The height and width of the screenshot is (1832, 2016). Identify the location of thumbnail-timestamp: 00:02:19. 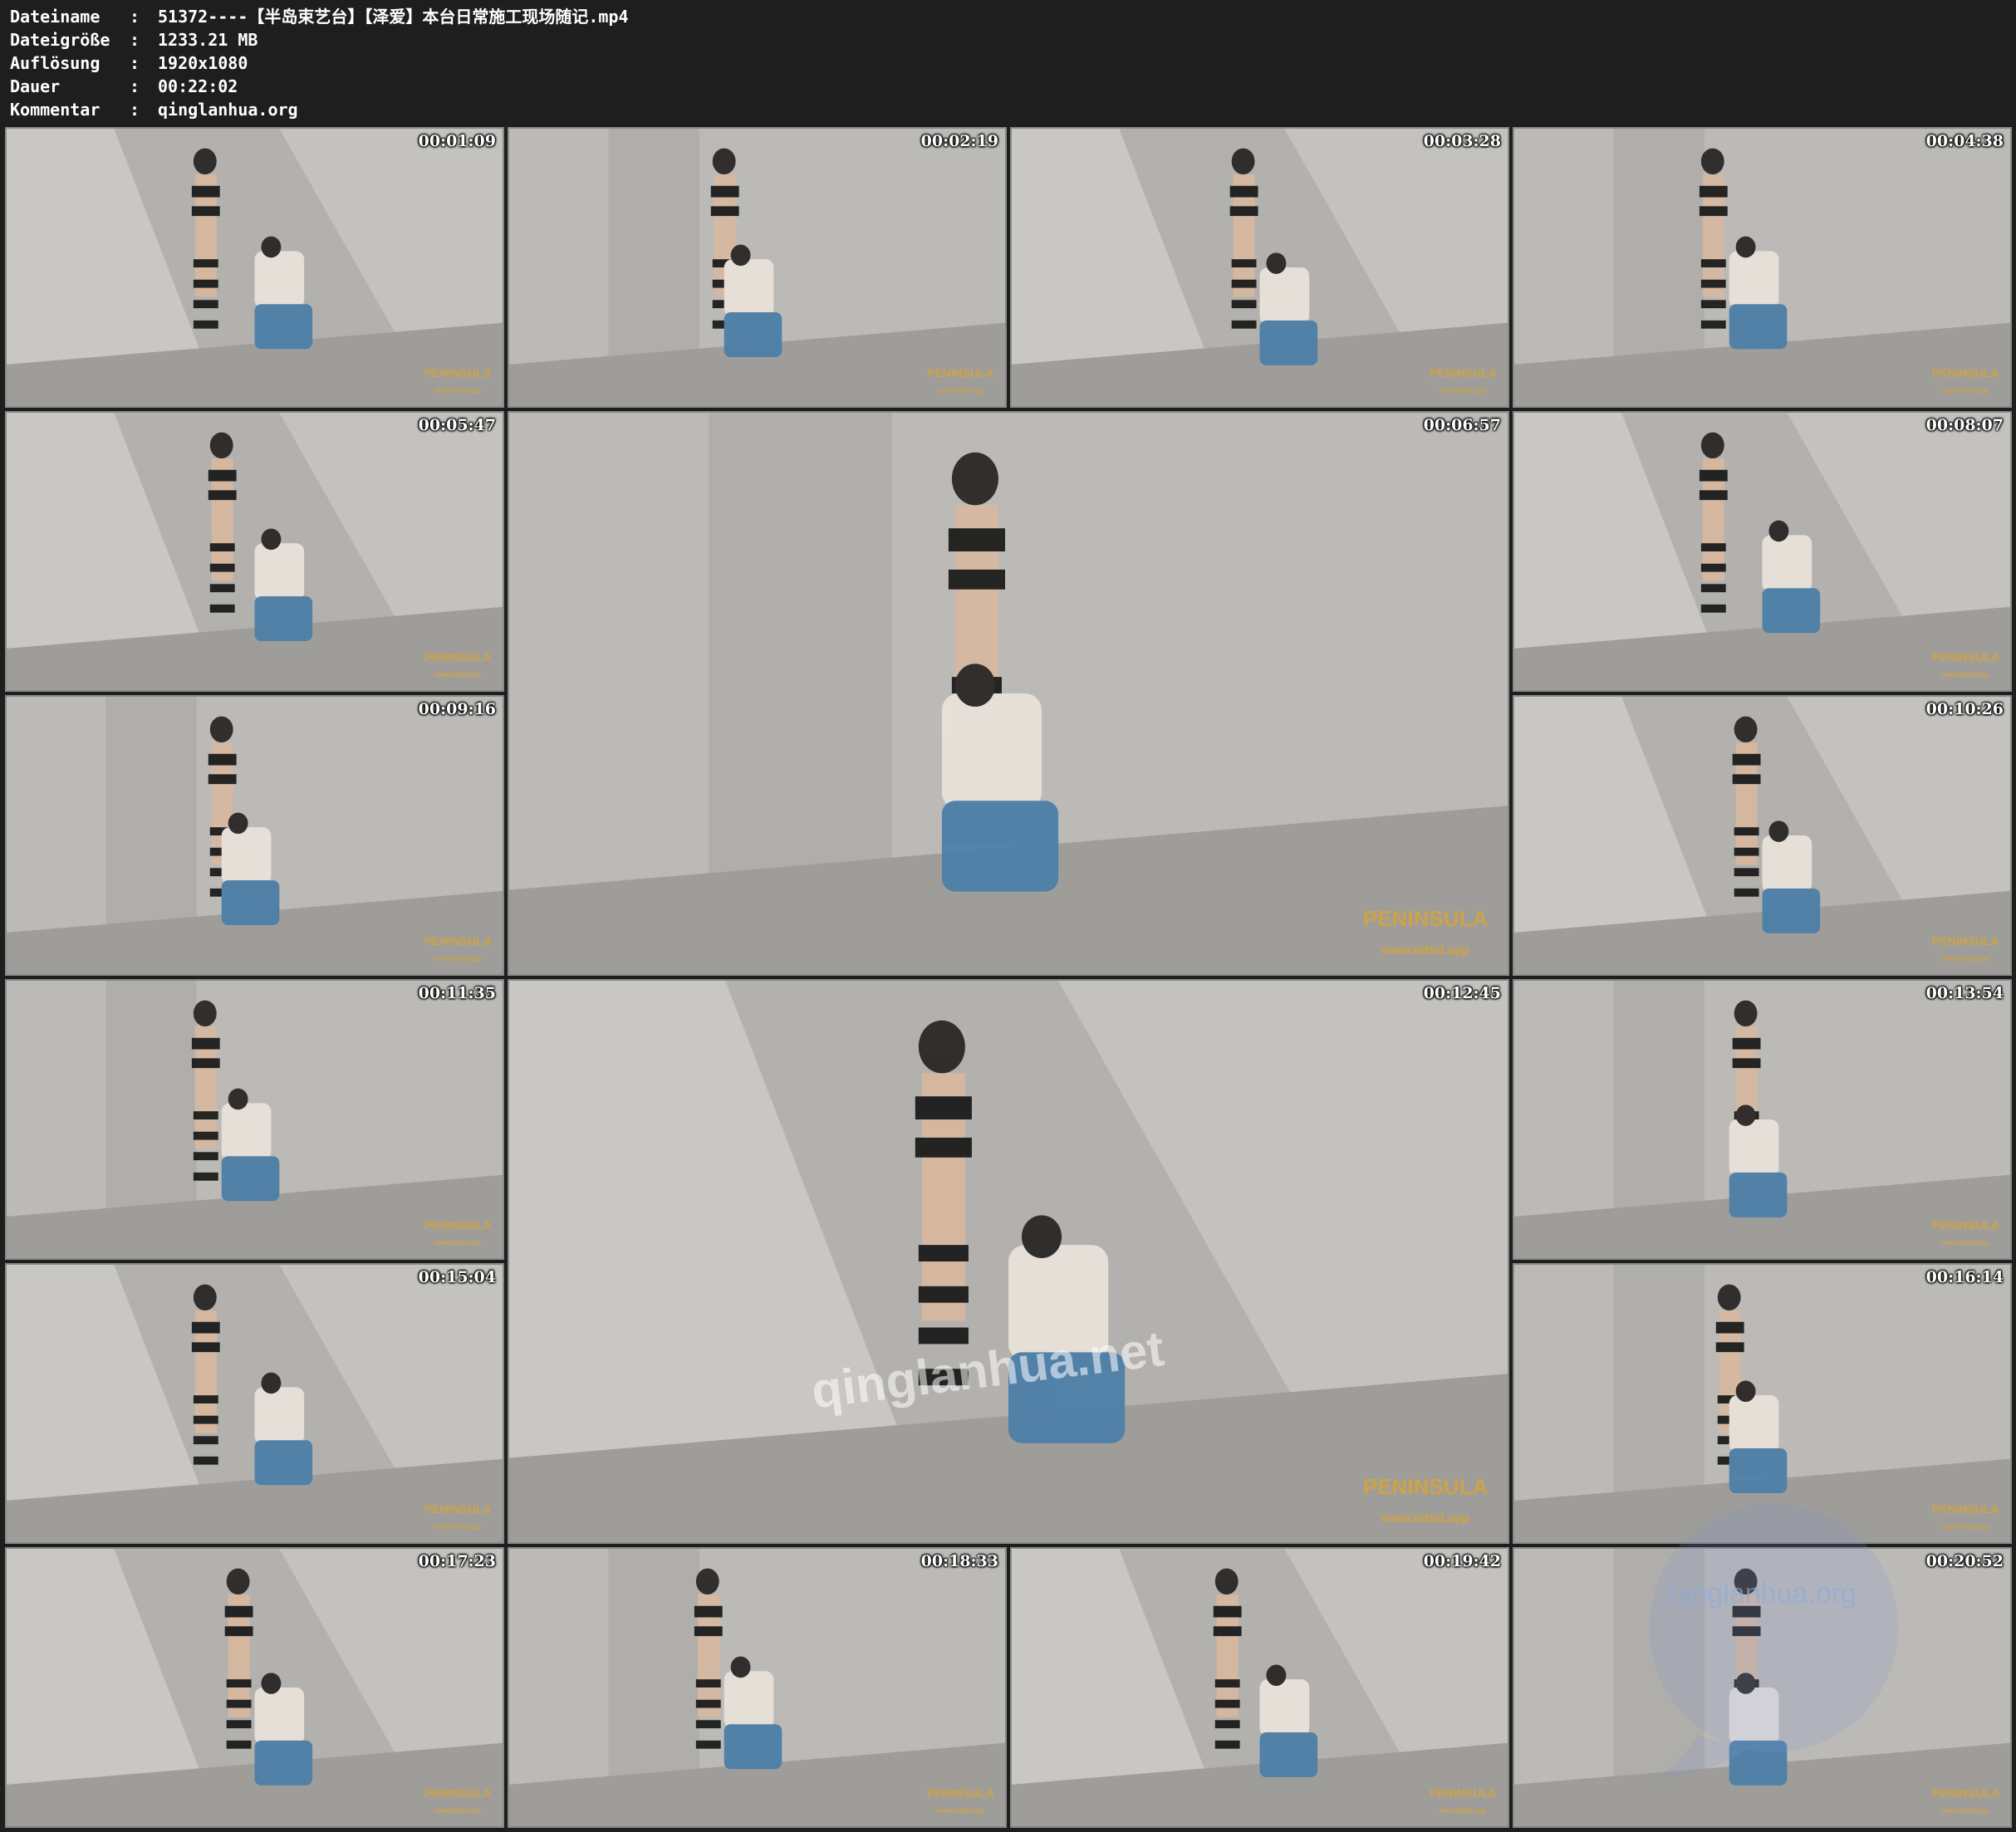
(959, 141).